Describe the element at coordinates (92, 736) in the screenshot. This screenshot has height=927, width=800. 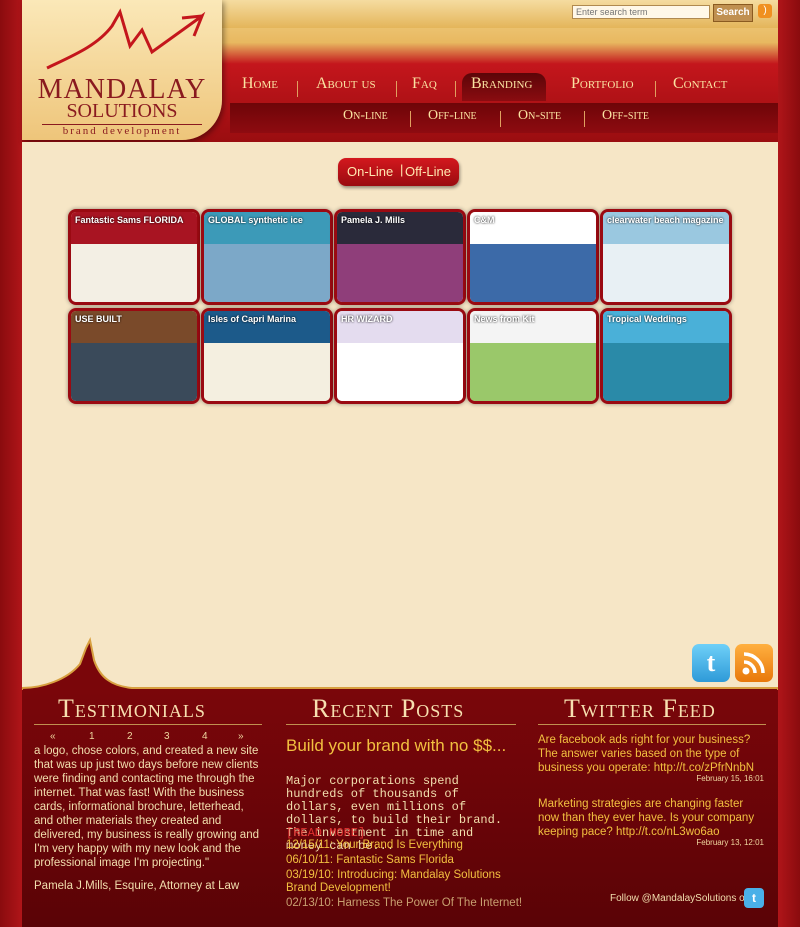
I see `pager-1: 1` at that location.